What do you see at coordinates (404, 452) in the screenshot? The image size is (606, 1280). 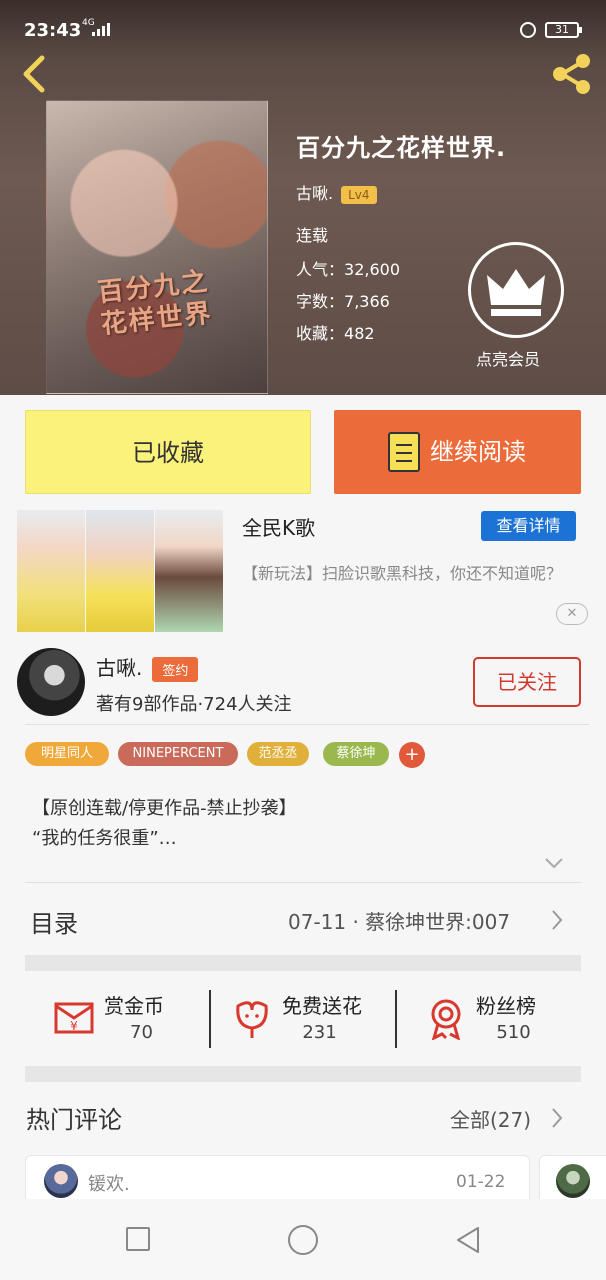 I see `book-icon` at bounding box center [404, 452].